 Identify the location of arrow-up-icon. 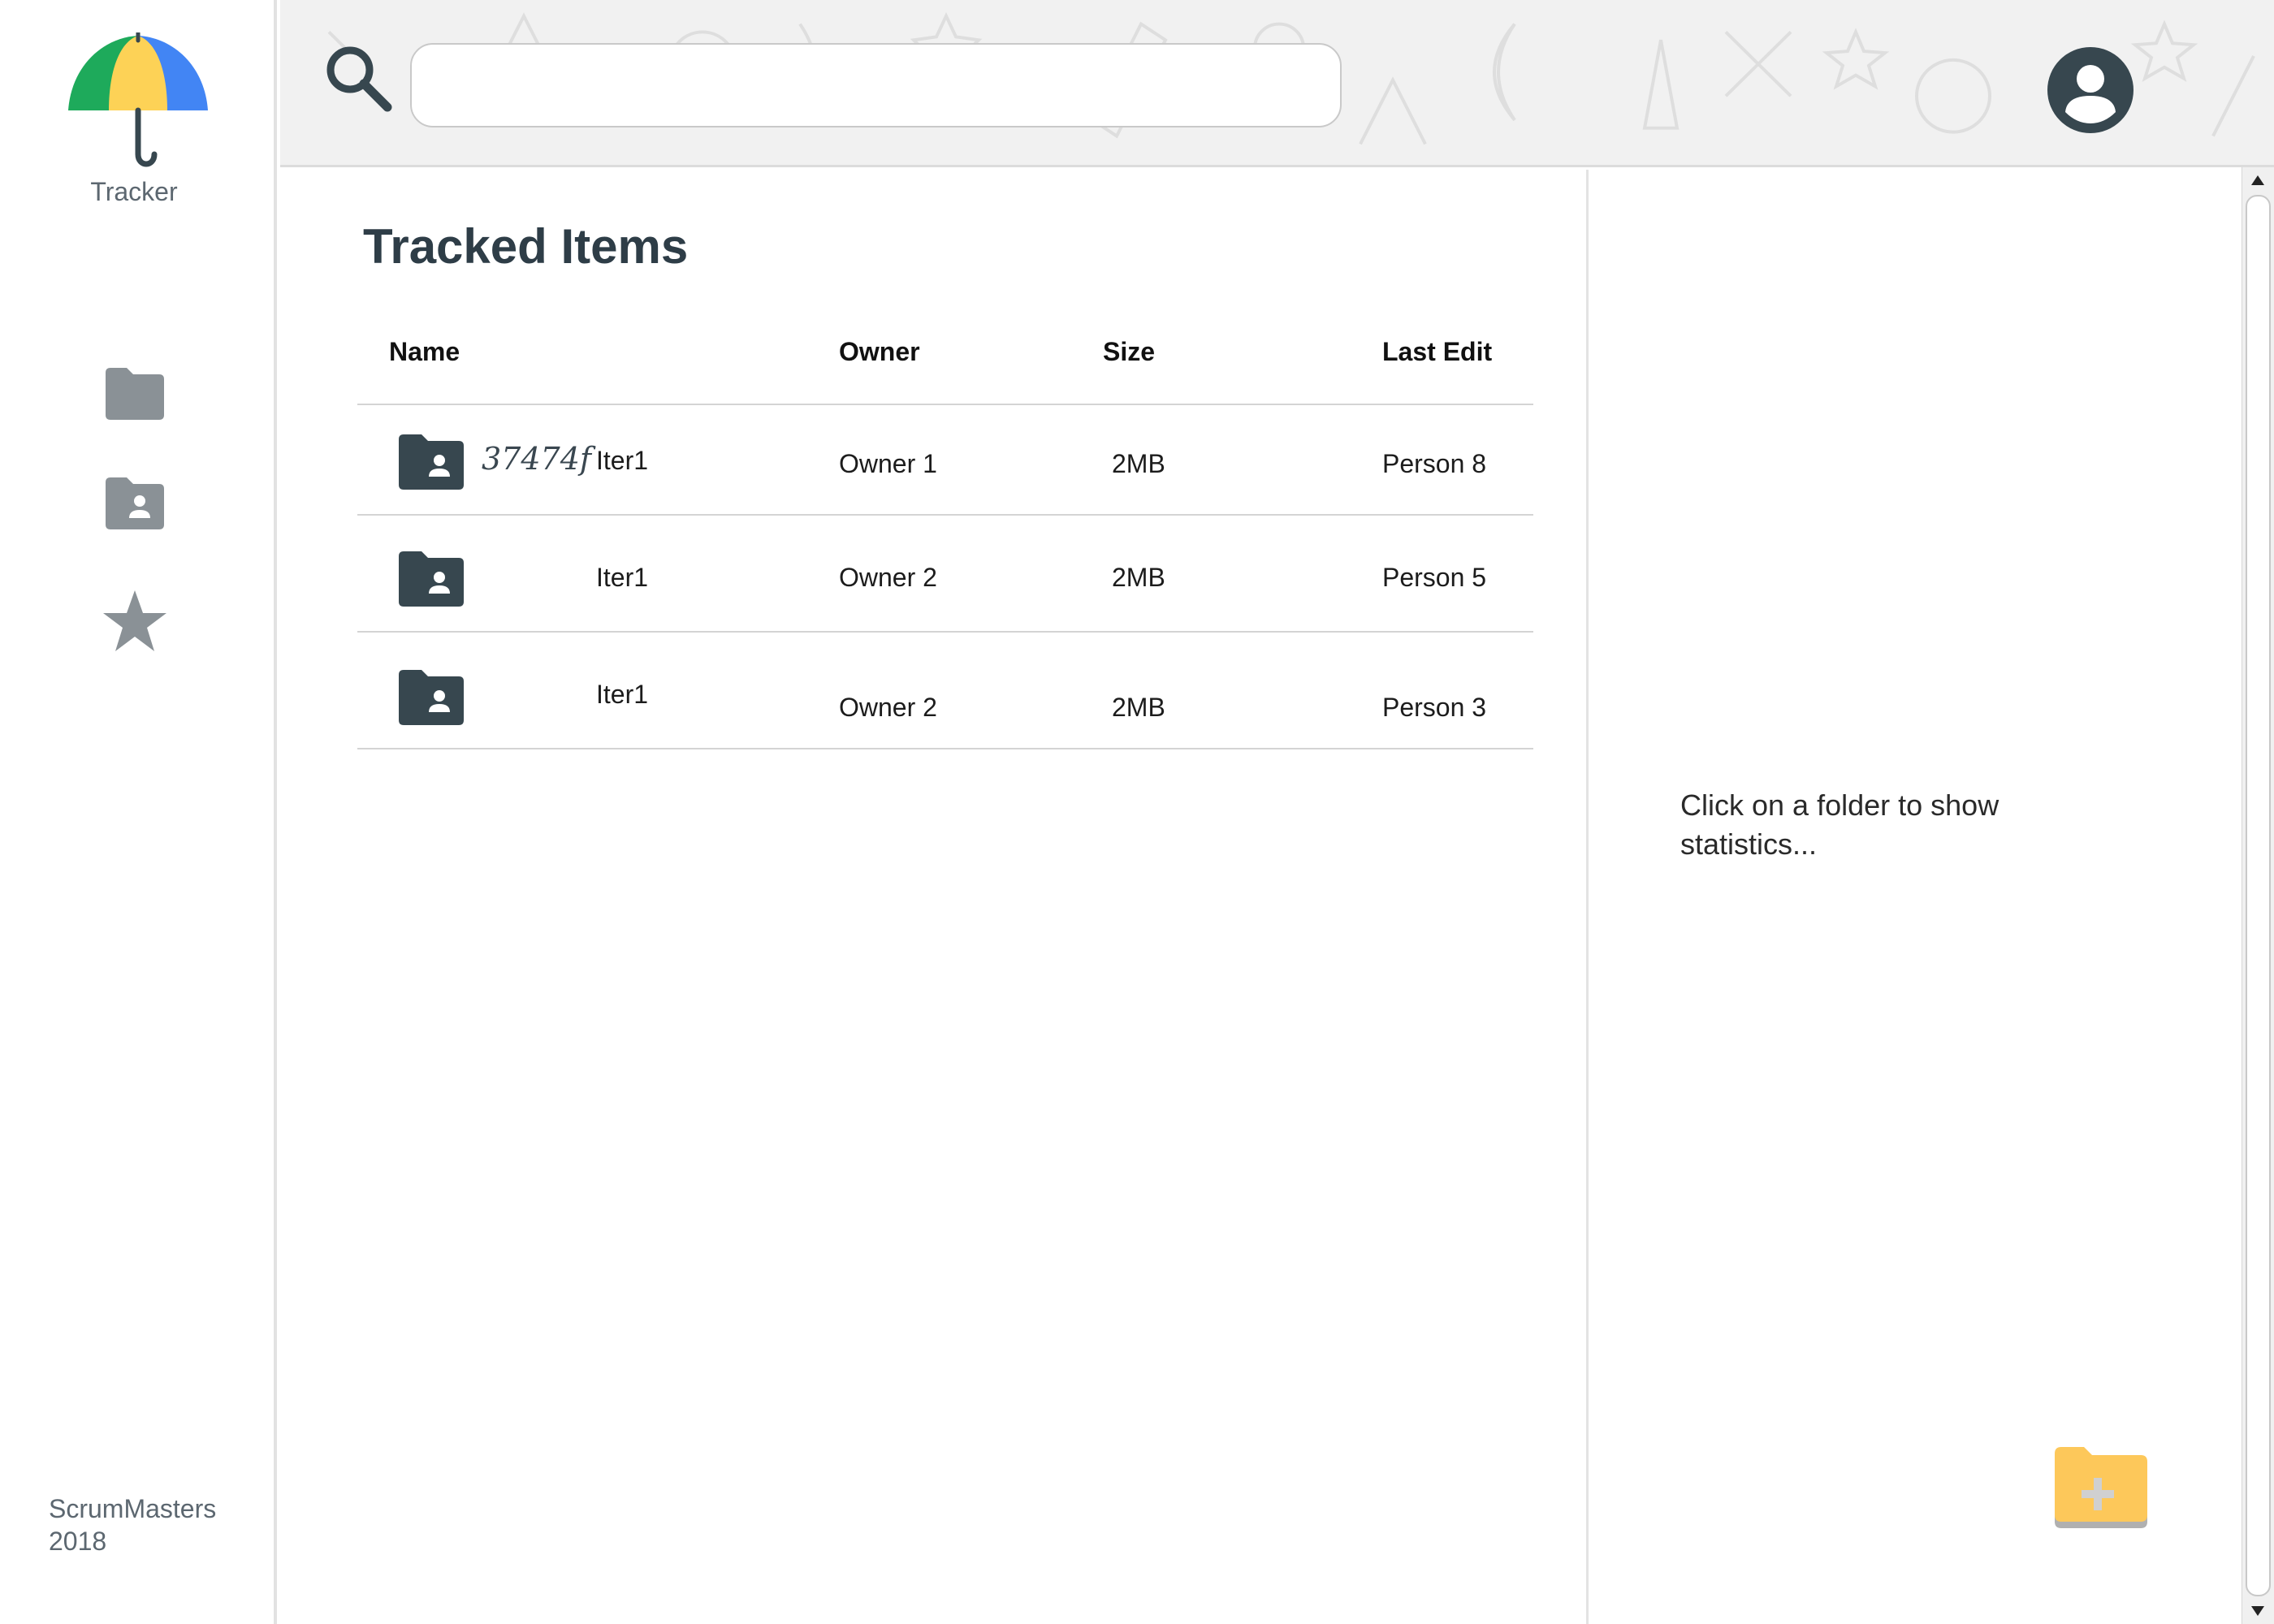
(2258, 180).